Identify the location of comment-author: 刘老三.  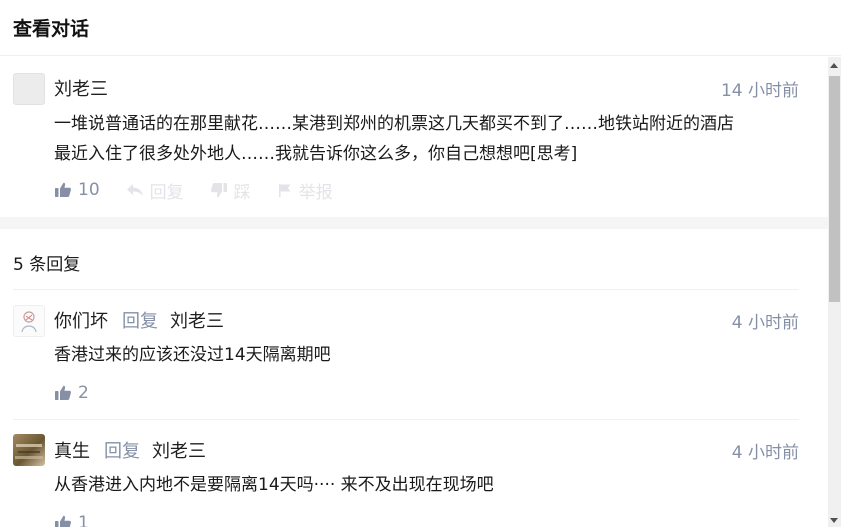
(81, 88).